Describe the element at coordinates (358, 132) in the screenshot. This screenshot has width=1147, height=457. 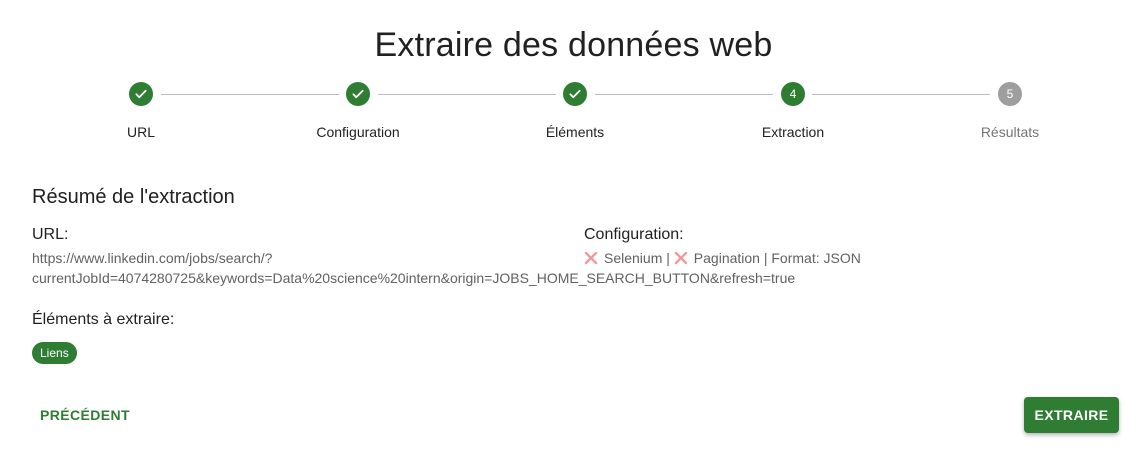
I see `step-label: Configuration` at that location.